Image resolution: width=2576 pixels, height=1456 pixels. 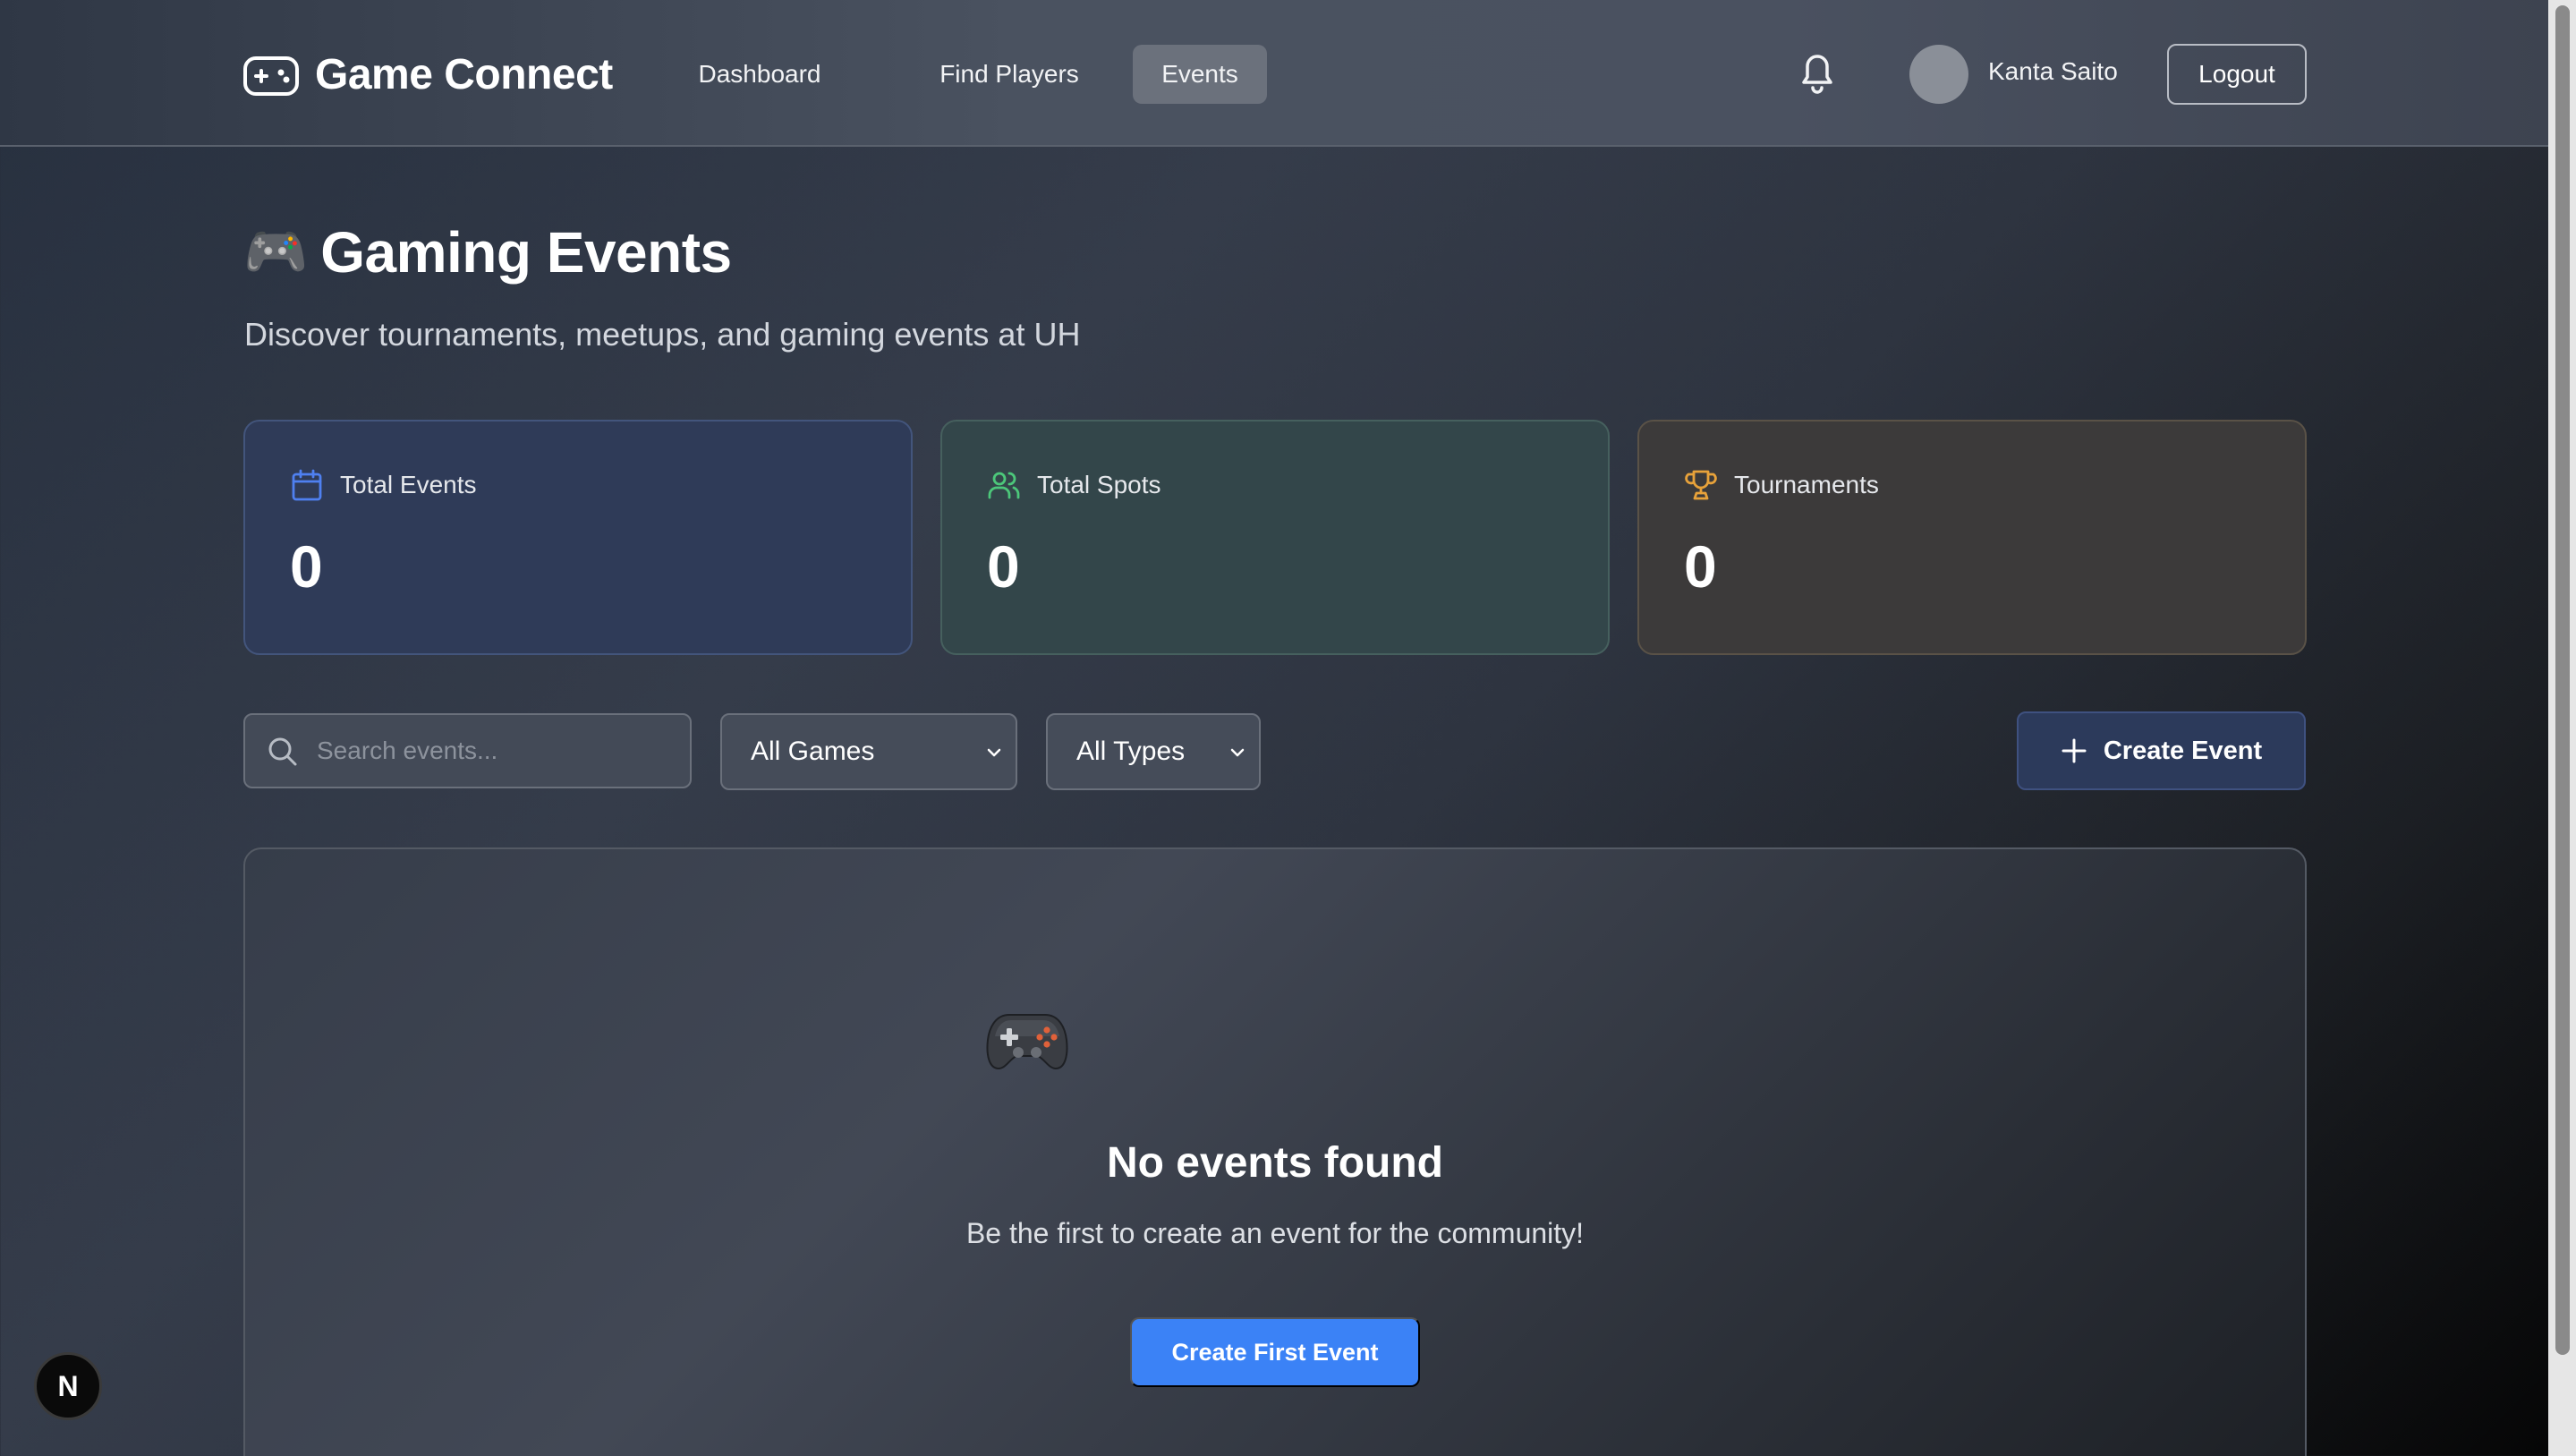 What do you see at coordinates (526, 253) in the screenshot?
I see `page-title: Gaming Events` at bounding box center [526, 253].